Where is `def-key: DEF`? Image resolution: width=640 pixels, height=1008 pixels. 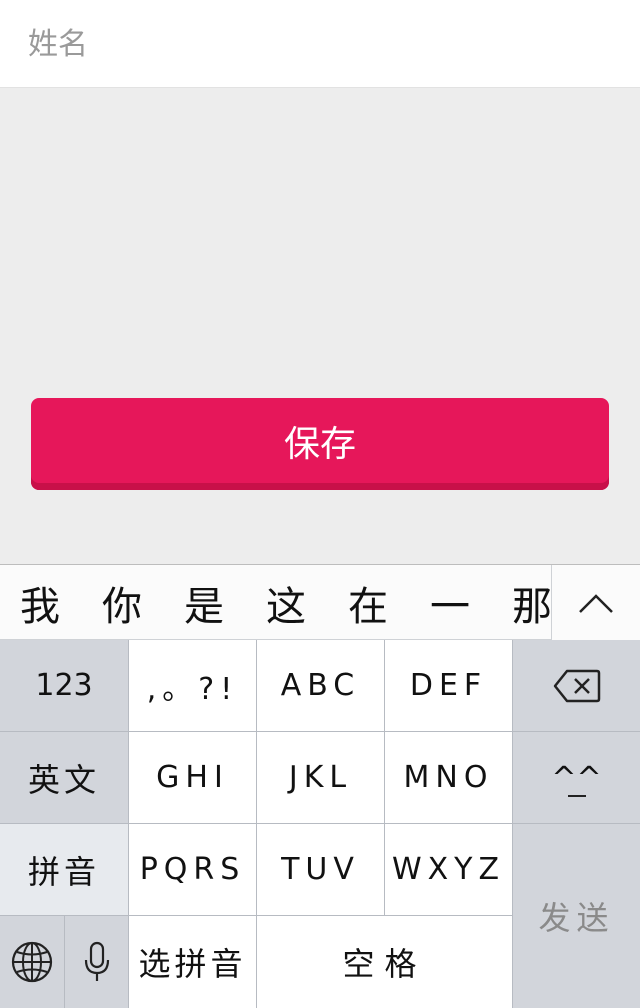 def-key: DEF is located at coordinates (448, 685).